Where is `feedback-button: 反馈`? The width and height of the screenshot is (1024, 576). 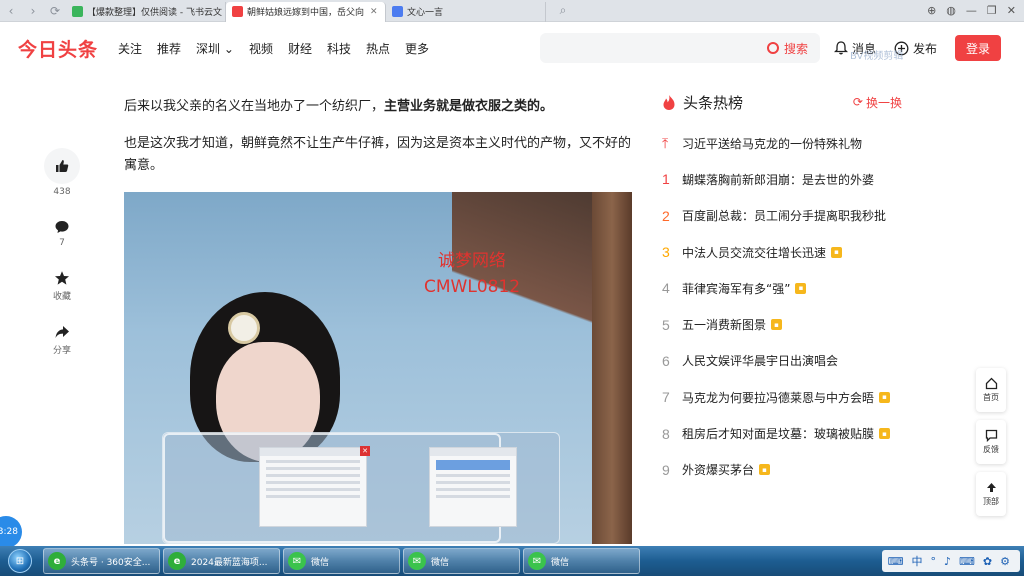
feedback-button: 反馈 is located at coordinates (991, 442).